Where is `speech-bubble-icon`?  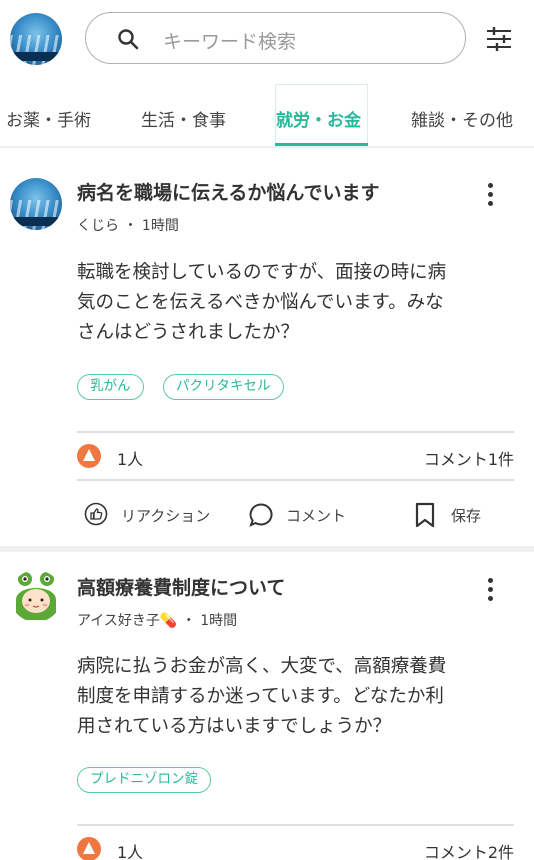
speech-bubble-icon is located at coordinates (261, 515).